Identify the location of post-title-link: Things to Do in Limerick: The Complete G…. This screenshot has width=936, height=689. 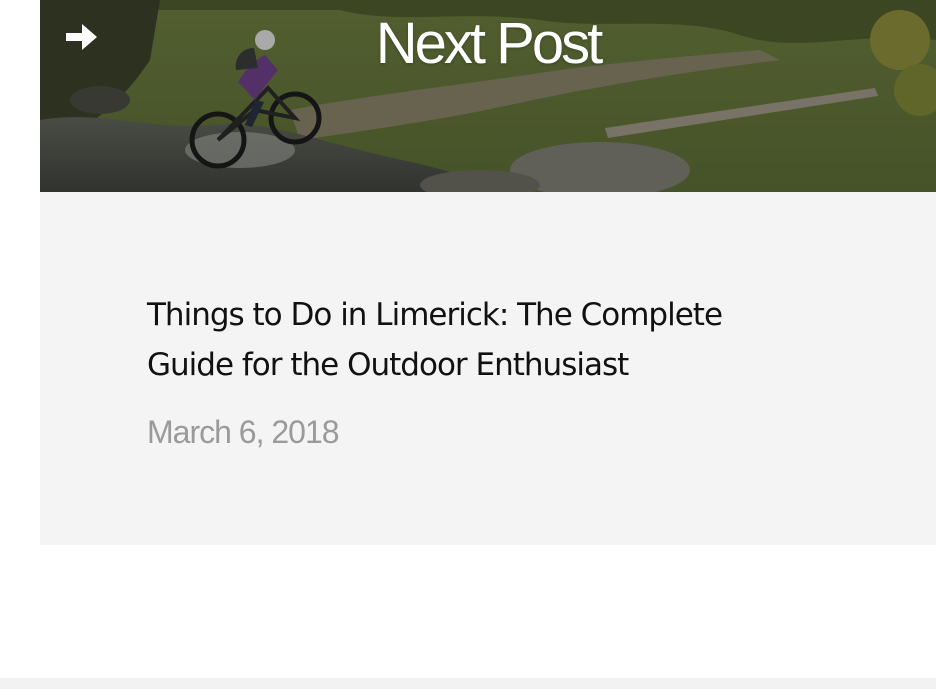
(477, 340).